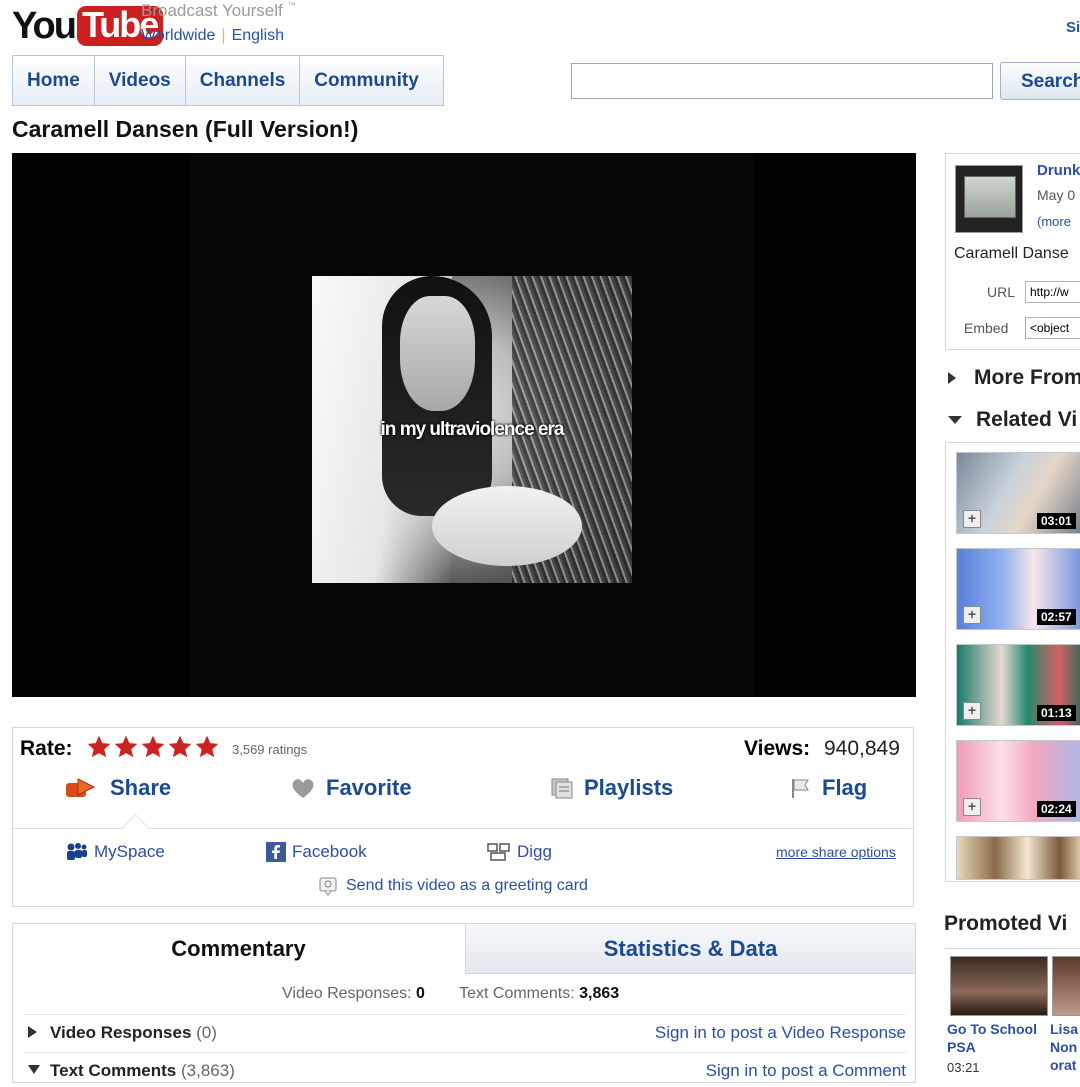  Describe the element at coordinates (961, 1047) in the screenshot. I see `promoted-title-line: PSA` at that location.